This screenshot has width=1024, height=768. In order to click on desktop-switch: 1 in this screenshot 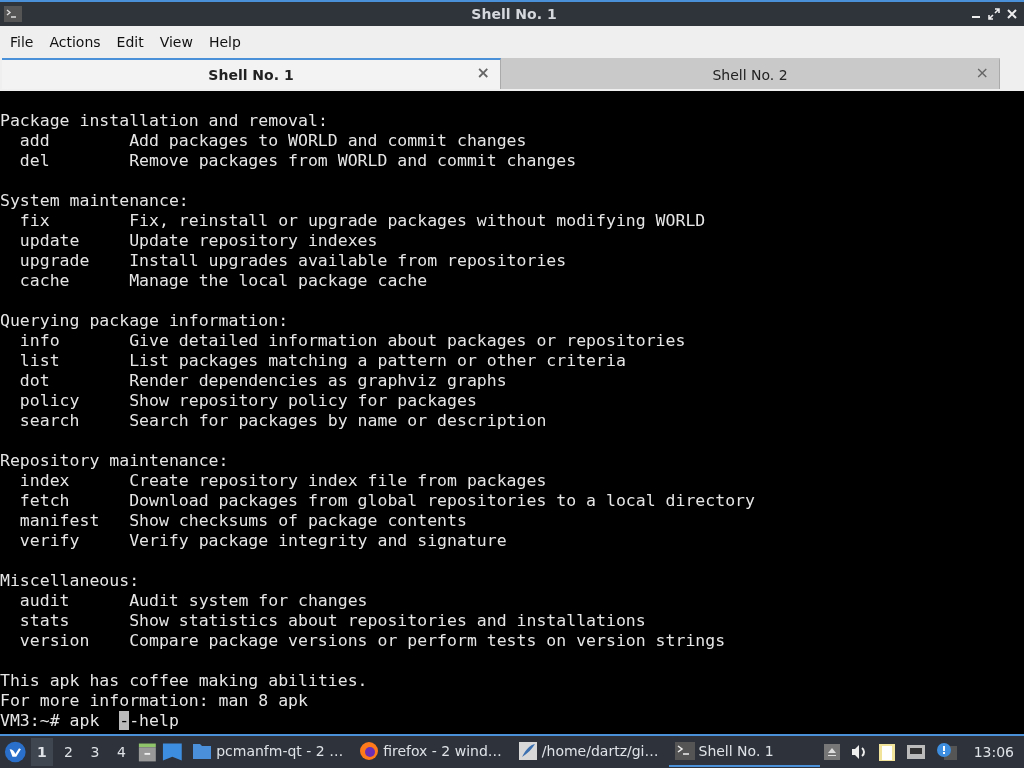, I will do `click(42, 752)`.